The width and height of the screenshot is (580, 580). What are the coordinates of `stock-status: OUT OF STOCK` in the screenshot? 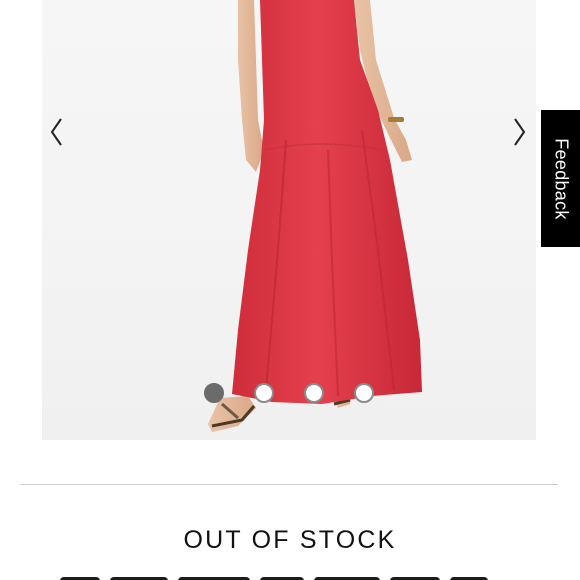 It's located at (290, 540).